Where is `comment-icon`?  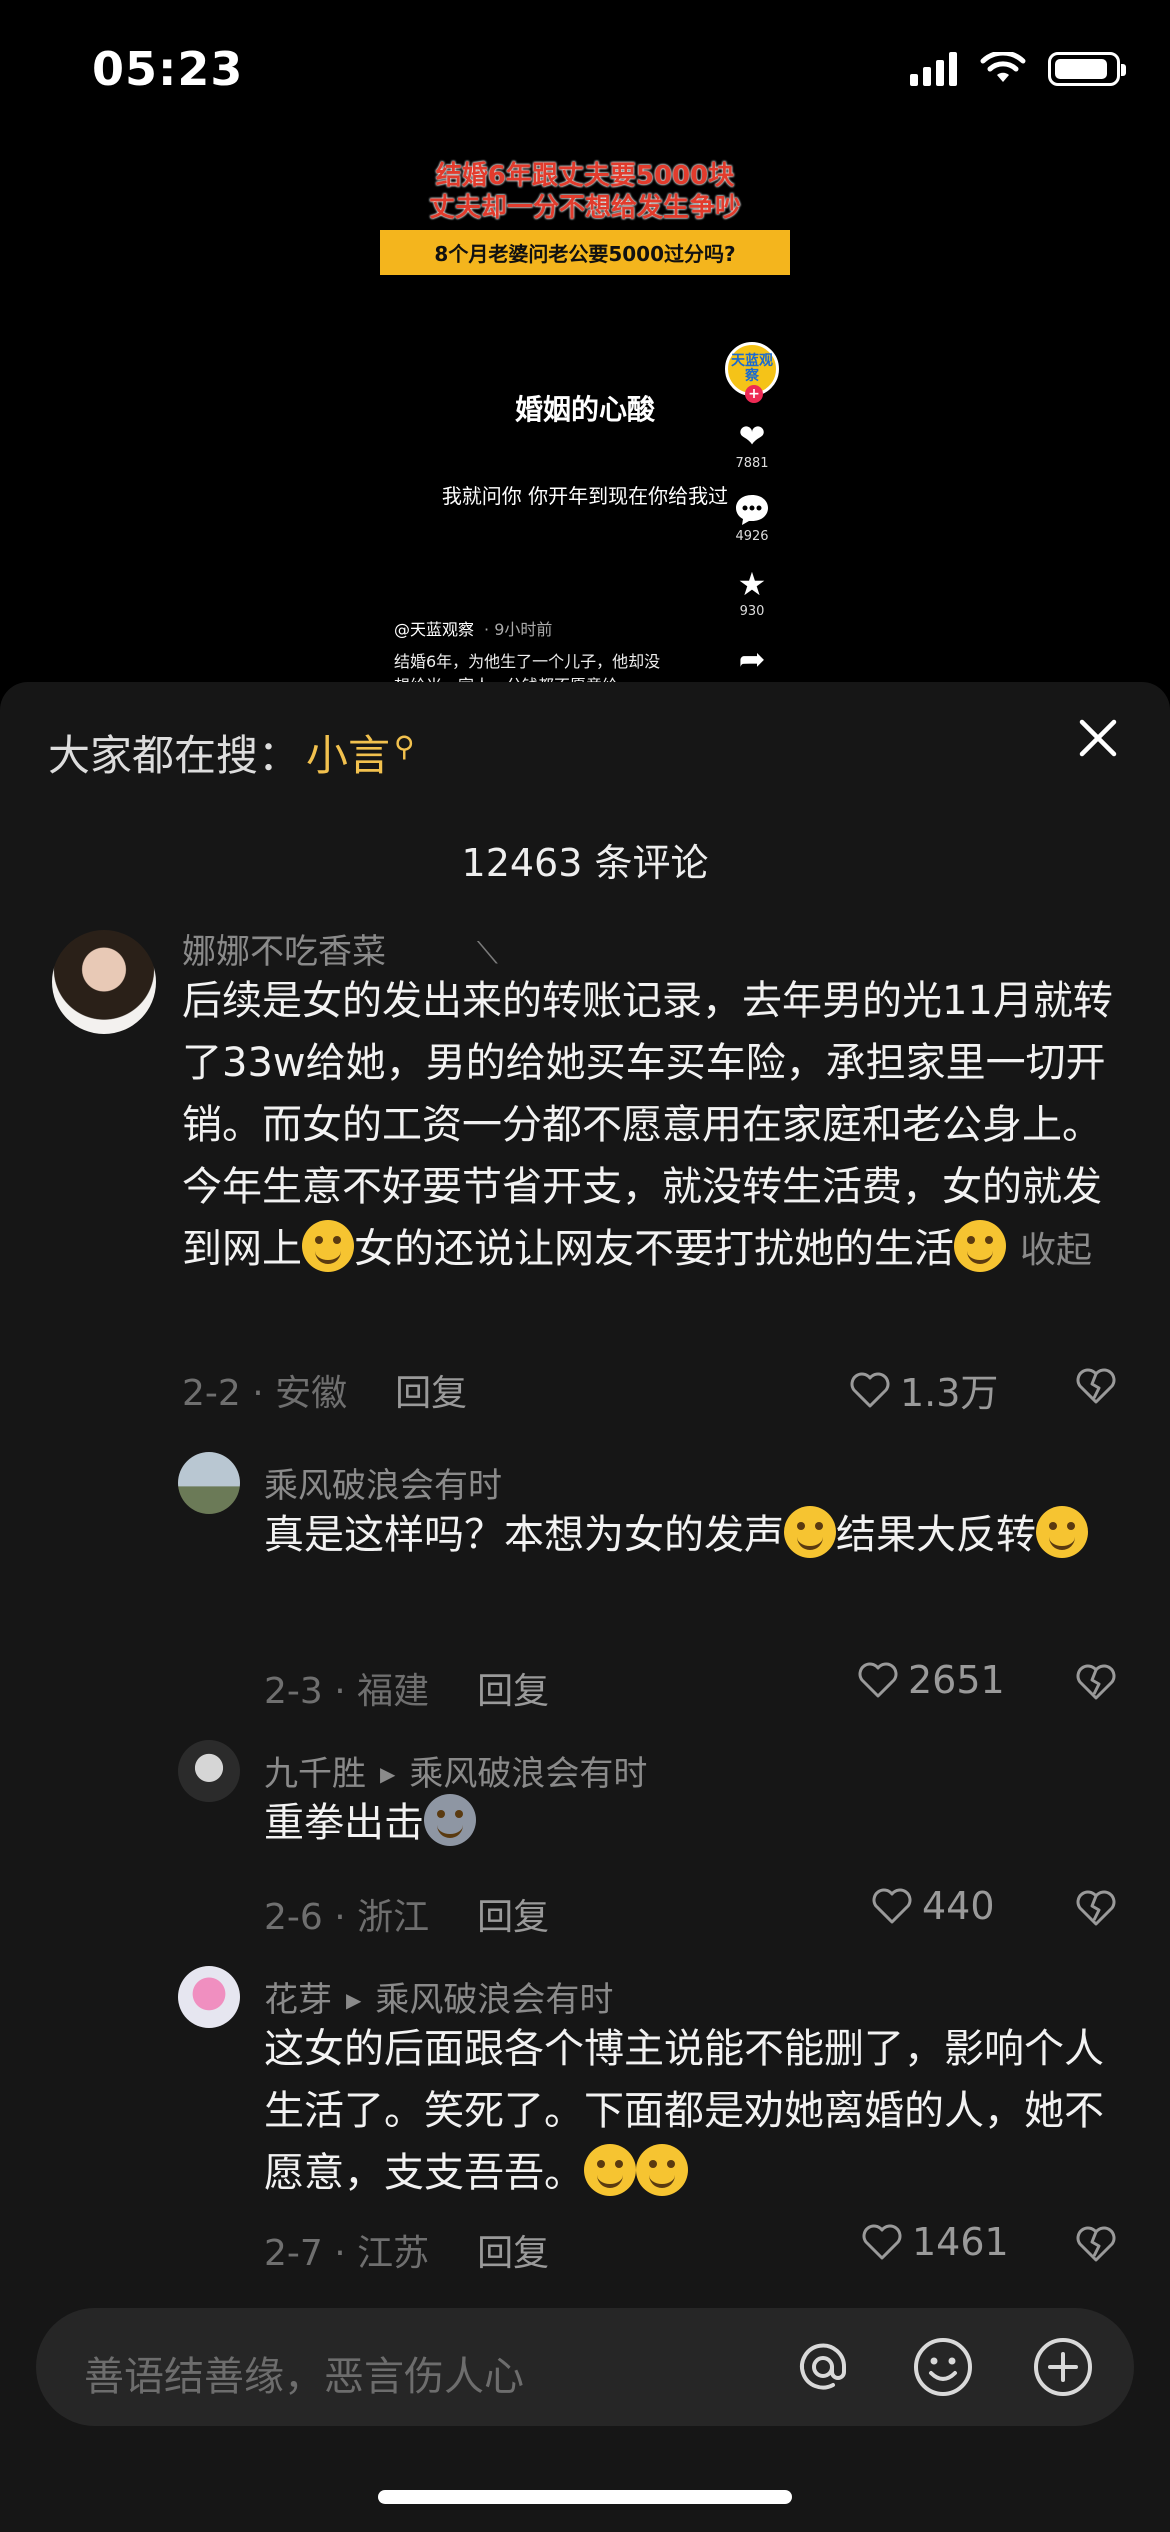
comment-icon is located at coordinates (752, 510).